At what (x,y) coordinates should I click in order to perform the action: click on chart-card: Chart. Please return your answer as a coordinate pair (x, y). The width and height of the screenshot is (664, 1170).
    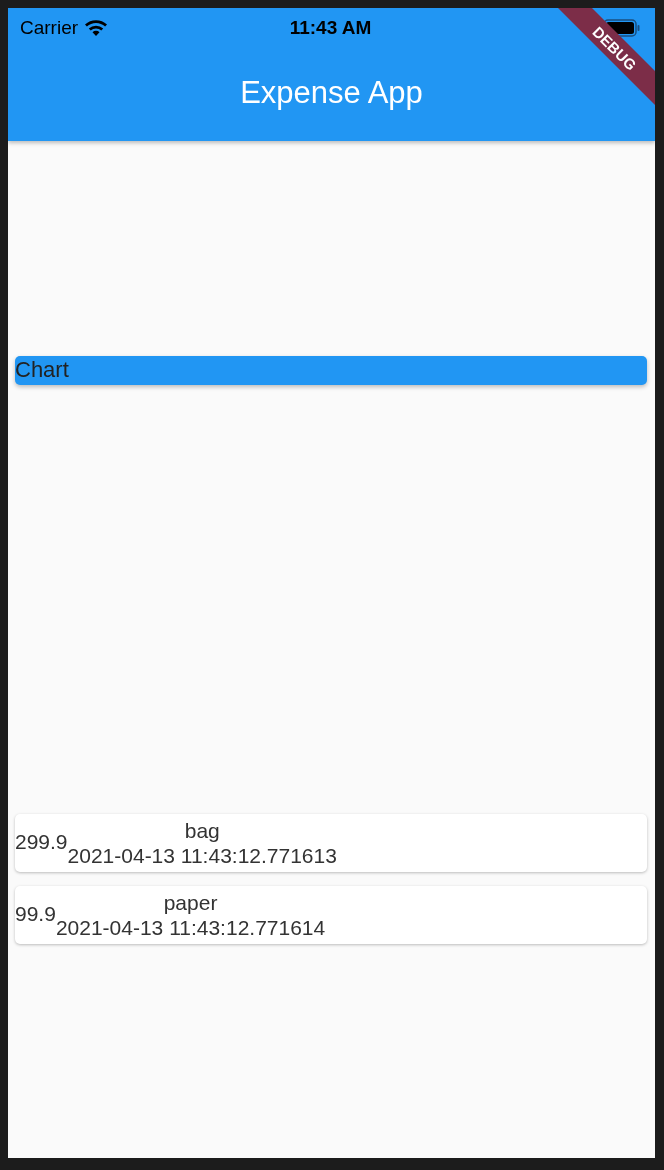
    Looking at the image, I should click on (331, 370).